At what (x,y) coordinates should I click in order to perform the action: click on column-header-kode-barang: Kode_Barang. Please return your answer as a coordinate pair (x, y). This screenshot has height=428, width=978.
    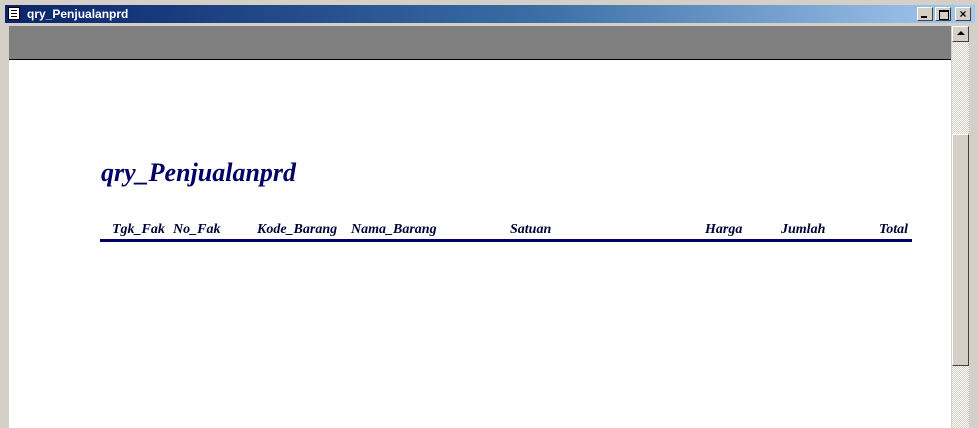
    Looking at the image, I should click on (297, 229).